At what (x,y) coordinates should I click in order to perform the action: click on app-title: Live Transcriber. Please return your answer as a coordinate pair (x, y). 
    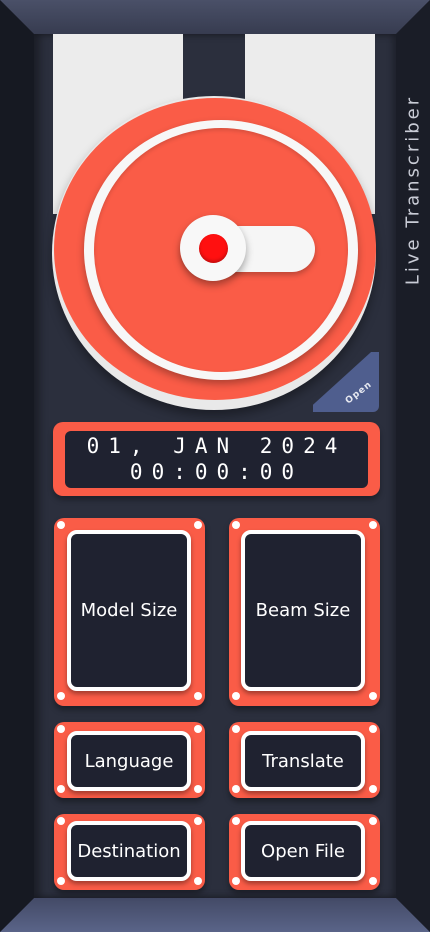
    Looking at the image, I should click on (413, 190).